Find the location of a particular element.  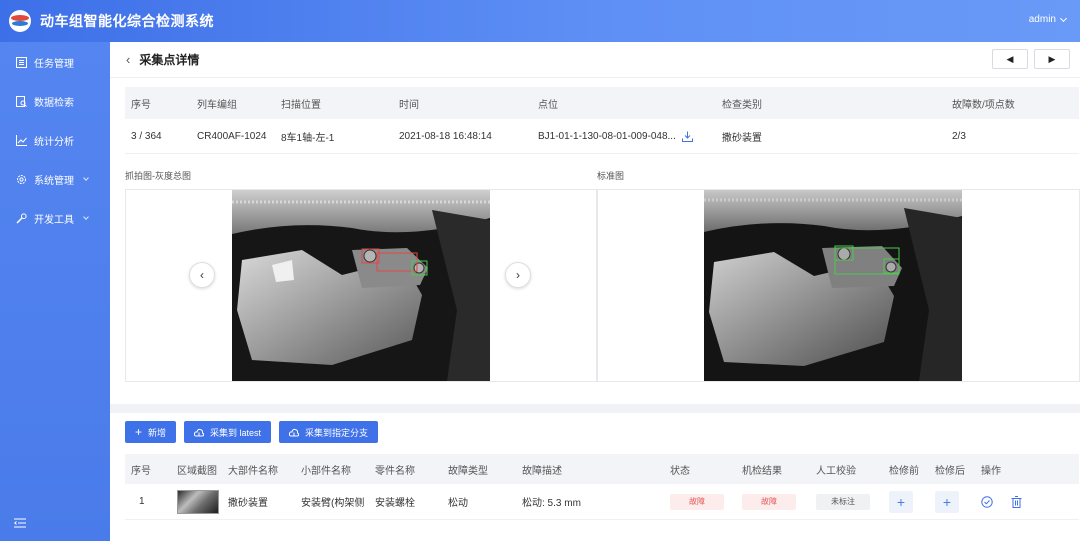

parts-col-before: 检修前 is located at coordinates (904, 471).